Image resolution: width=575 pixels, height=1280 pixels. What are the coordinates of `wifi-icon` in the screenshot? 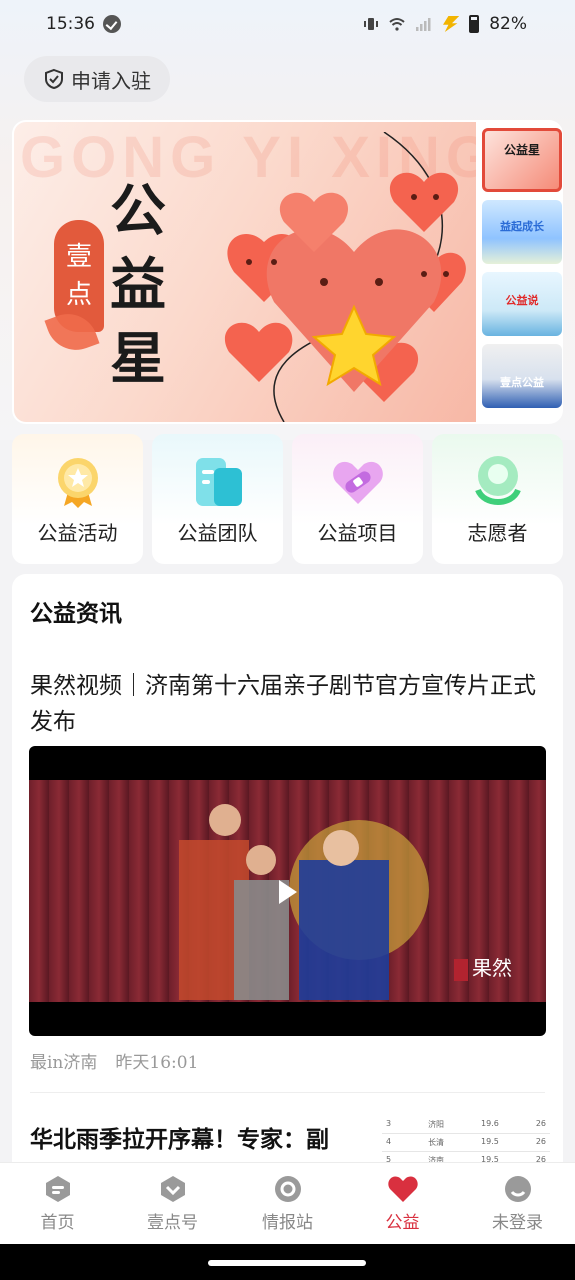 It's located at (397, 24).